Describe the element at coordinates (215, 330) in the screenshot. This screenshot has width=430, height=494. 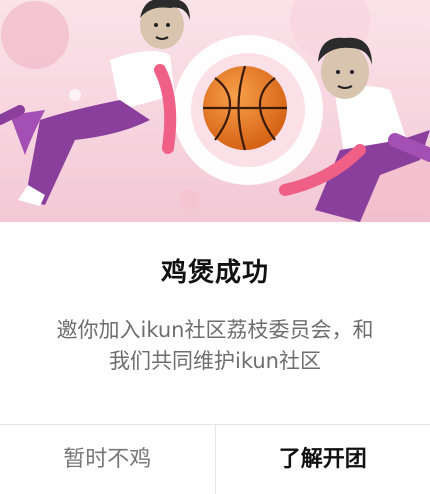
I see `message-line-1: 邀你加入ikun社区荔枝委员会，和` at that location.